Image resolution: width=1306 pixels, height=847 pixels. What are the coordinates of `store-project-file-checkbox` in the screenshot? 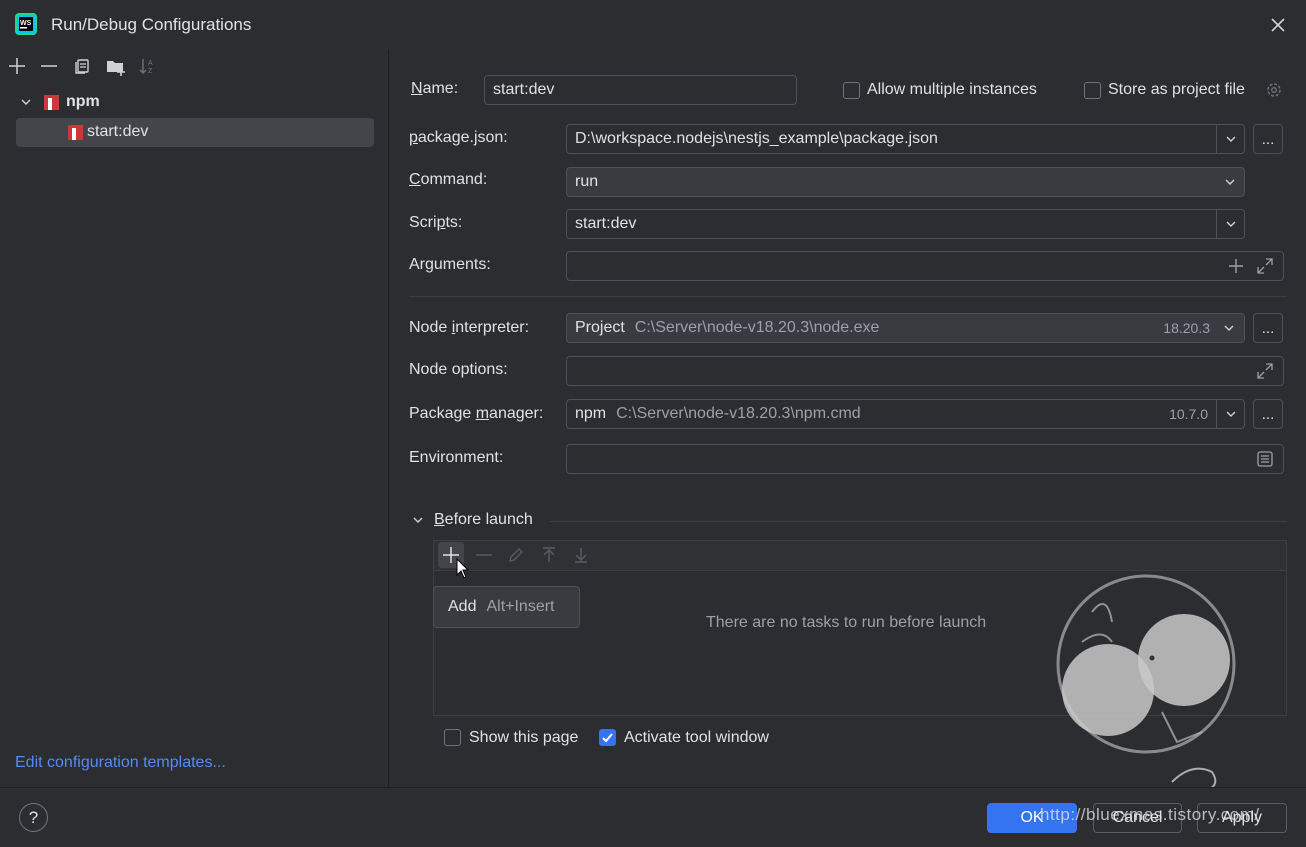 It's located at (1092, 90).